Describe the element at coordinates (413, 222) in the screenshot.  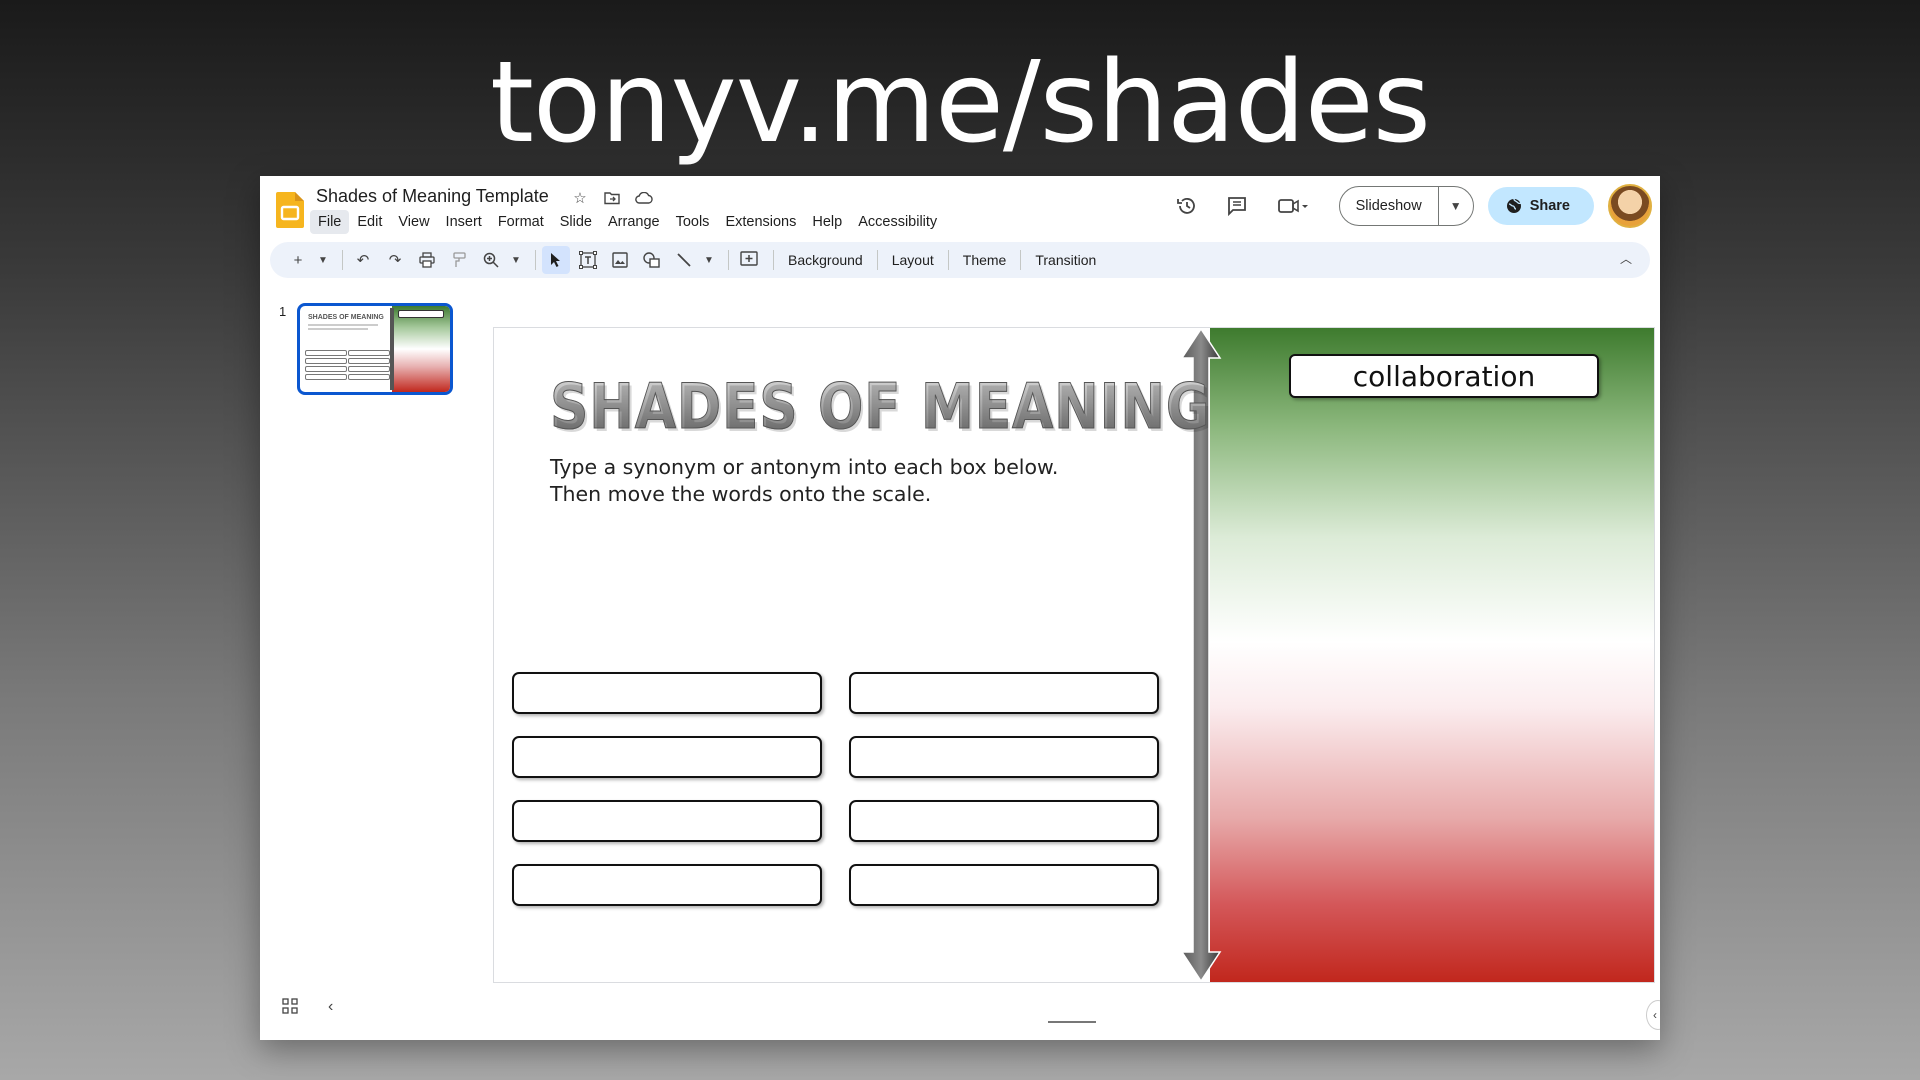
I see `menu-view: View` at that location.